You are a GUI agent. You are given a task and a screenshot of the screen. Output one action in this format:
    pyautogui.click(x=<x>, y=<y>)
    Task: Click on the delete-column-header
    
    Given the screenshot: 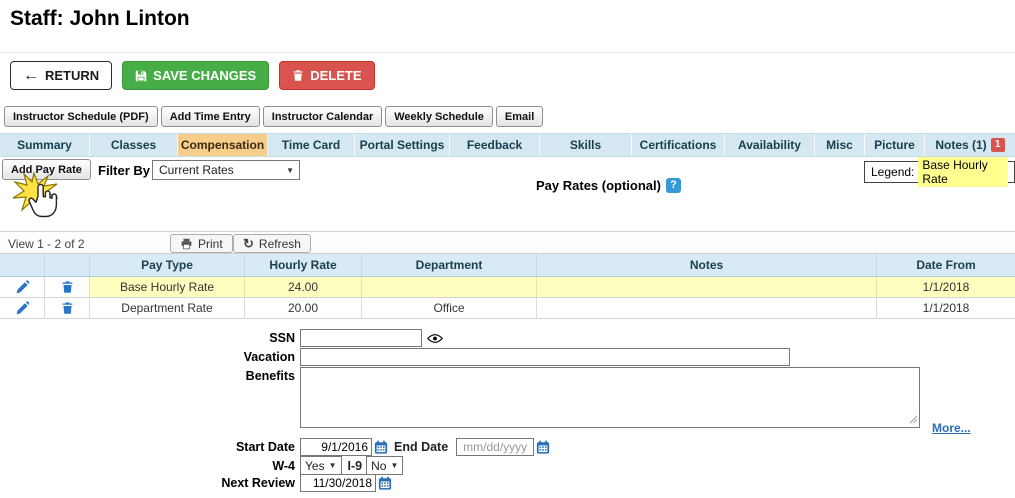 What is the action you would take?
    pyautogui.click(x=67, y=265)
    